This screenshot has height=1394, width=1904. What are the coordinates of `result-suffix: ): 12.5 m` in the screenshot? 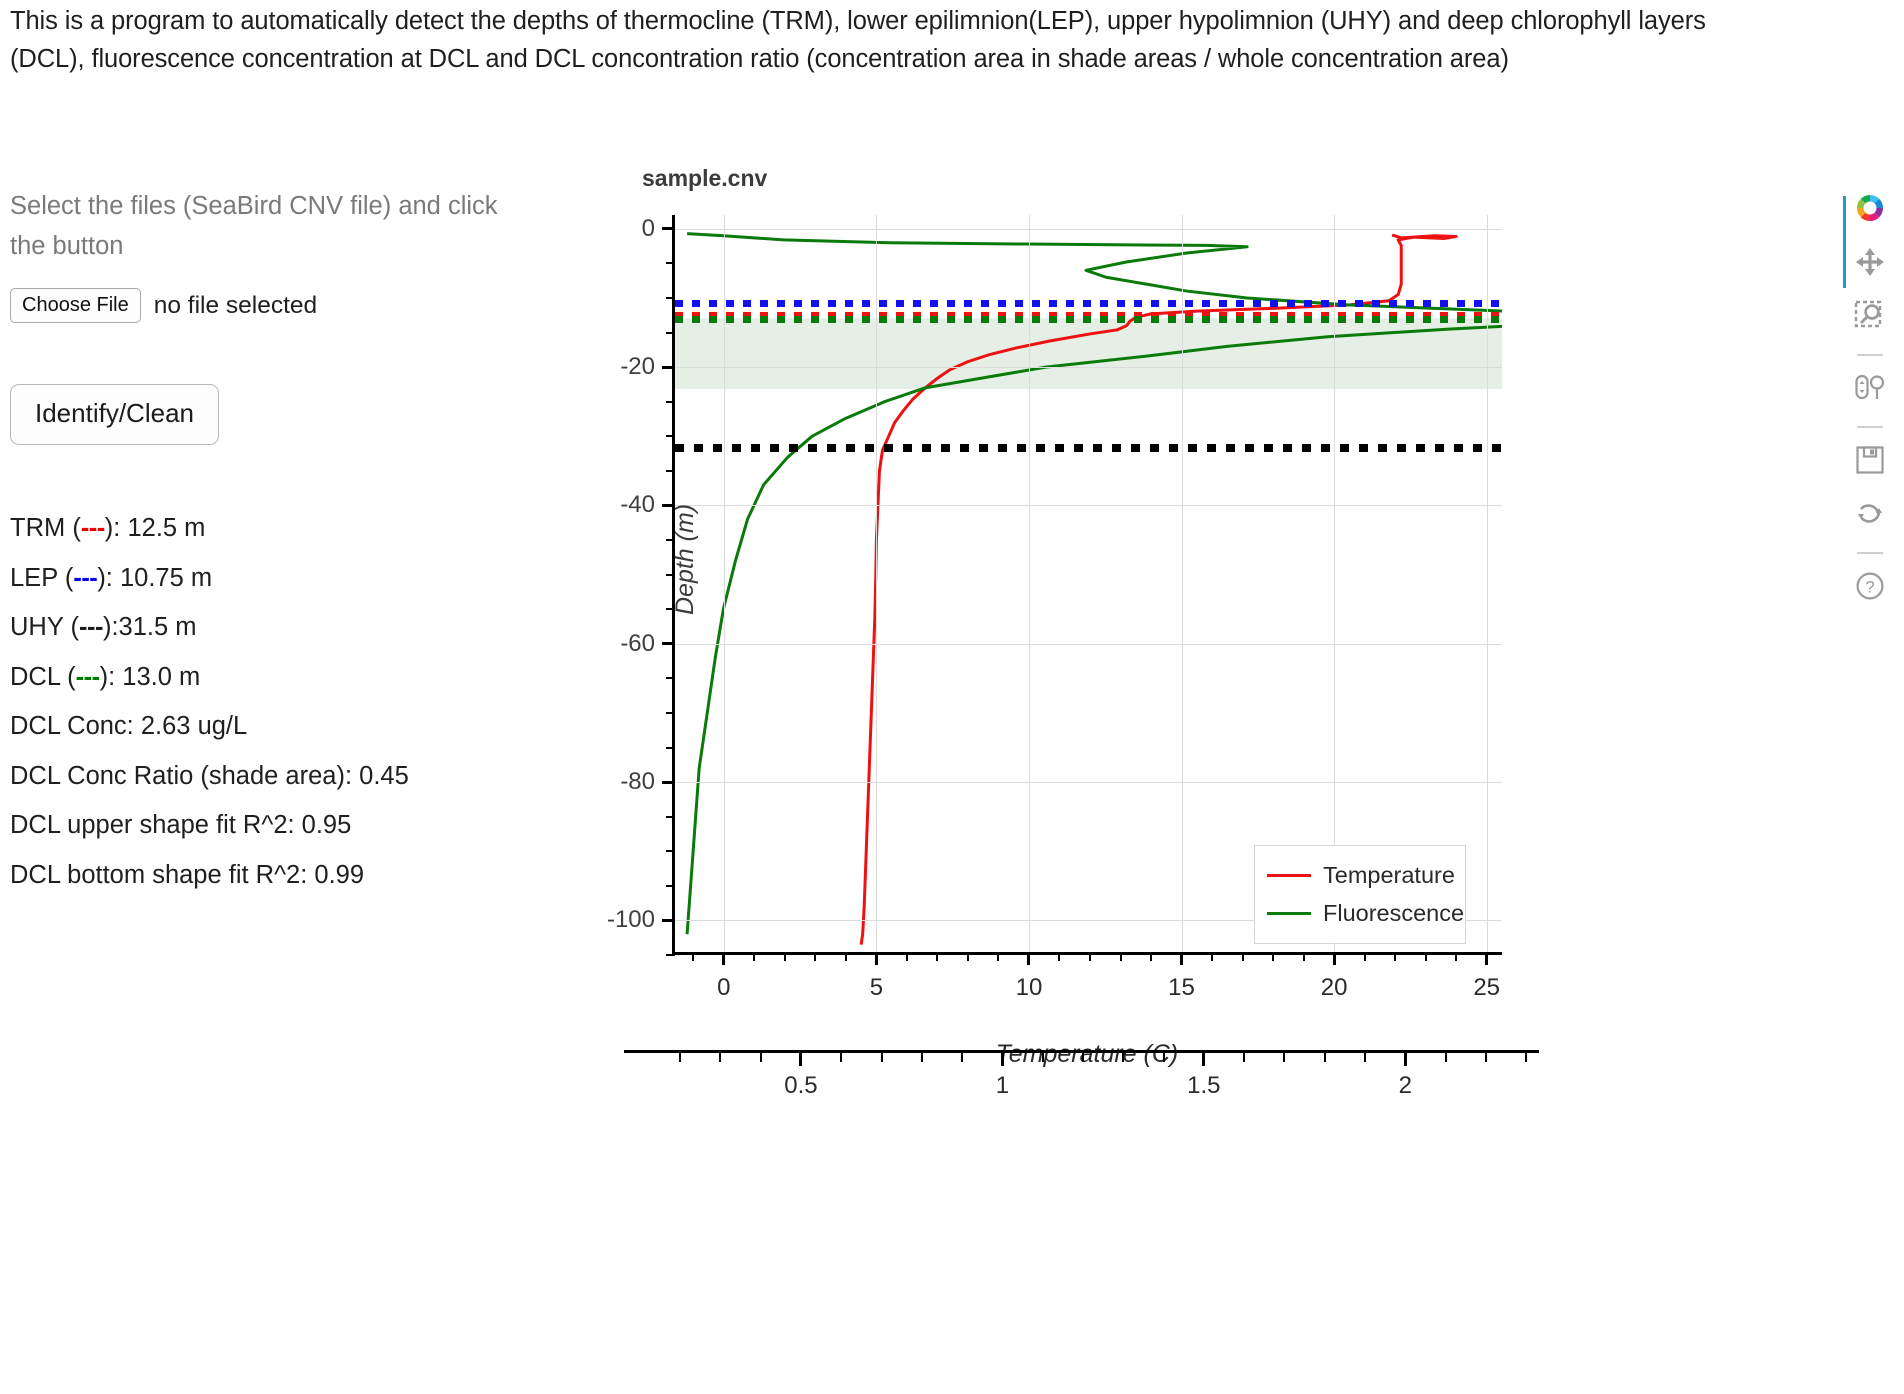 It's located at (155, 528).